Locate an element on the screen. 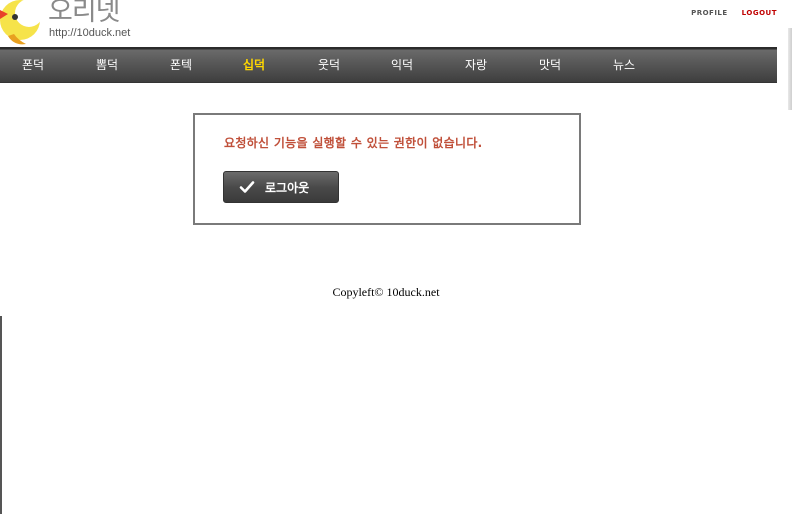 The image size is (792, 514). logout-button-label: 로그아웃 is located at coordinates (287, 187).